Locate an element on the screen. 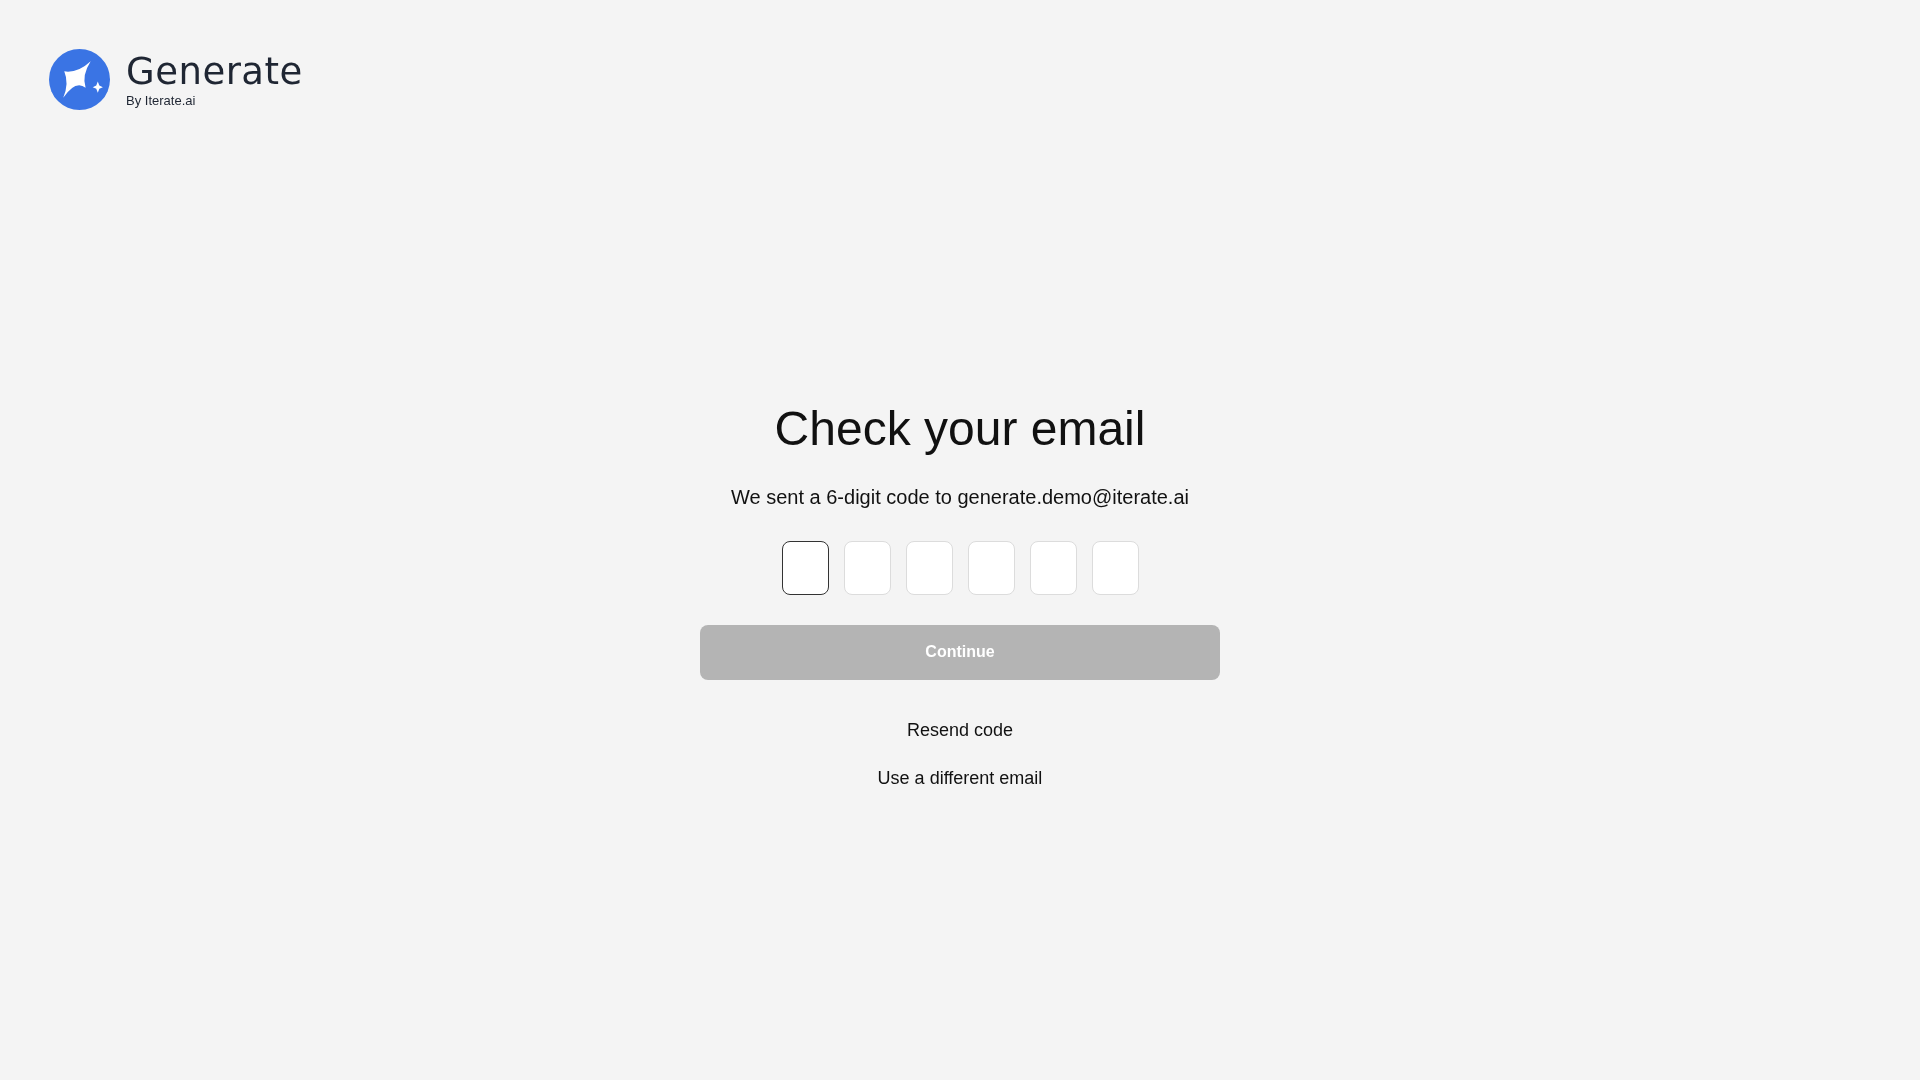 This screenshot has height=1080, width=1920. brand-name: Generate is located at coordinates (214, 72).